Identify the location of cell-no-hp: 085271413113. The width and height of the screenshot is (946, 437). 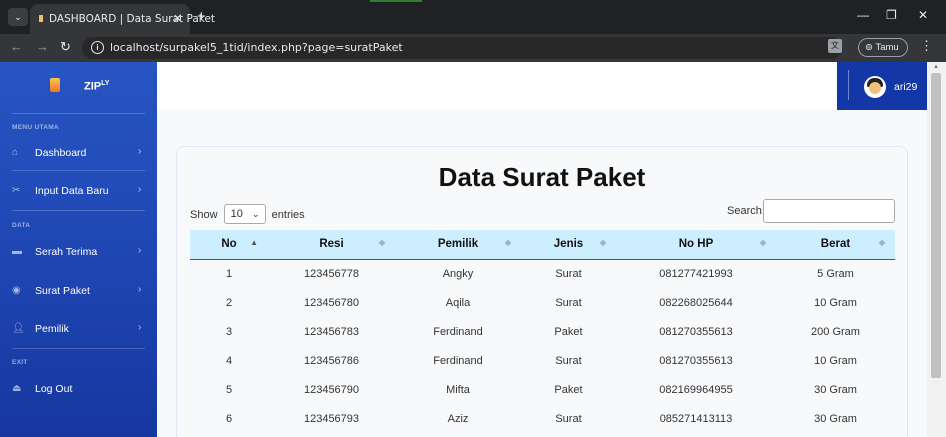
(696, 418).